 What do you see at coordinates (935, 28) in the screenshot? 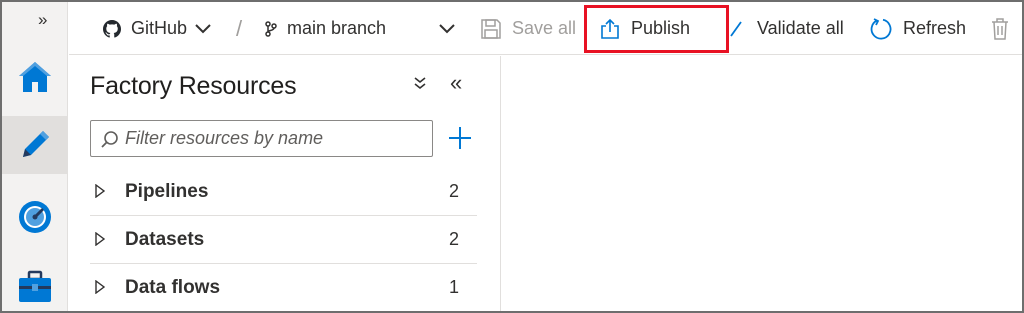
I see `refresh-label: Refresh` at bounding box center [935, 28].